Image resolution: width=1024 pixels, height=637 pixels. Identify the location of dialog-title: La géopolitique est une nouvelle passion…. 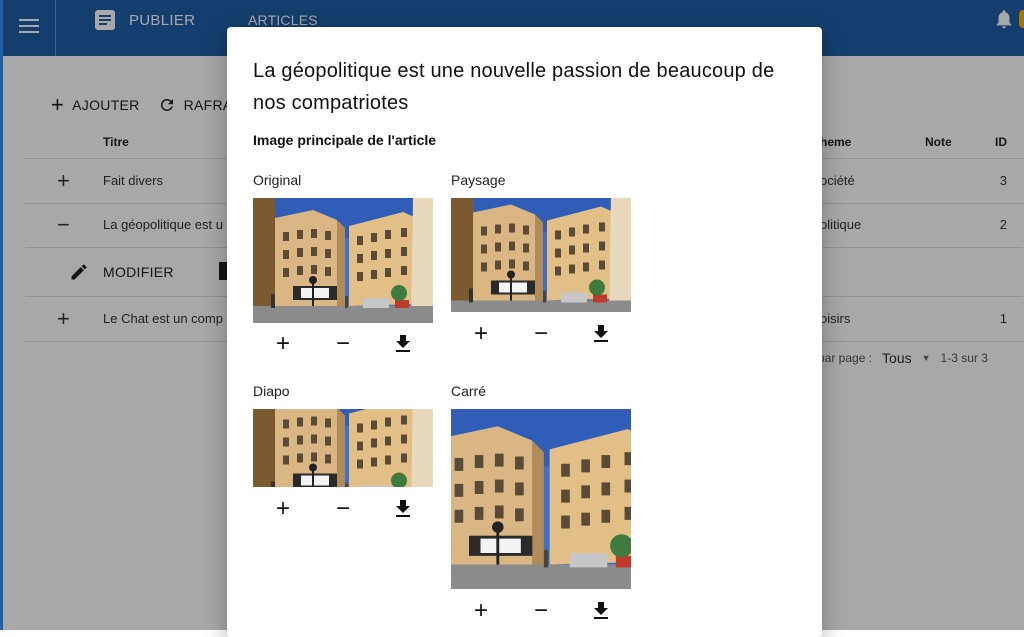
(514, 87).